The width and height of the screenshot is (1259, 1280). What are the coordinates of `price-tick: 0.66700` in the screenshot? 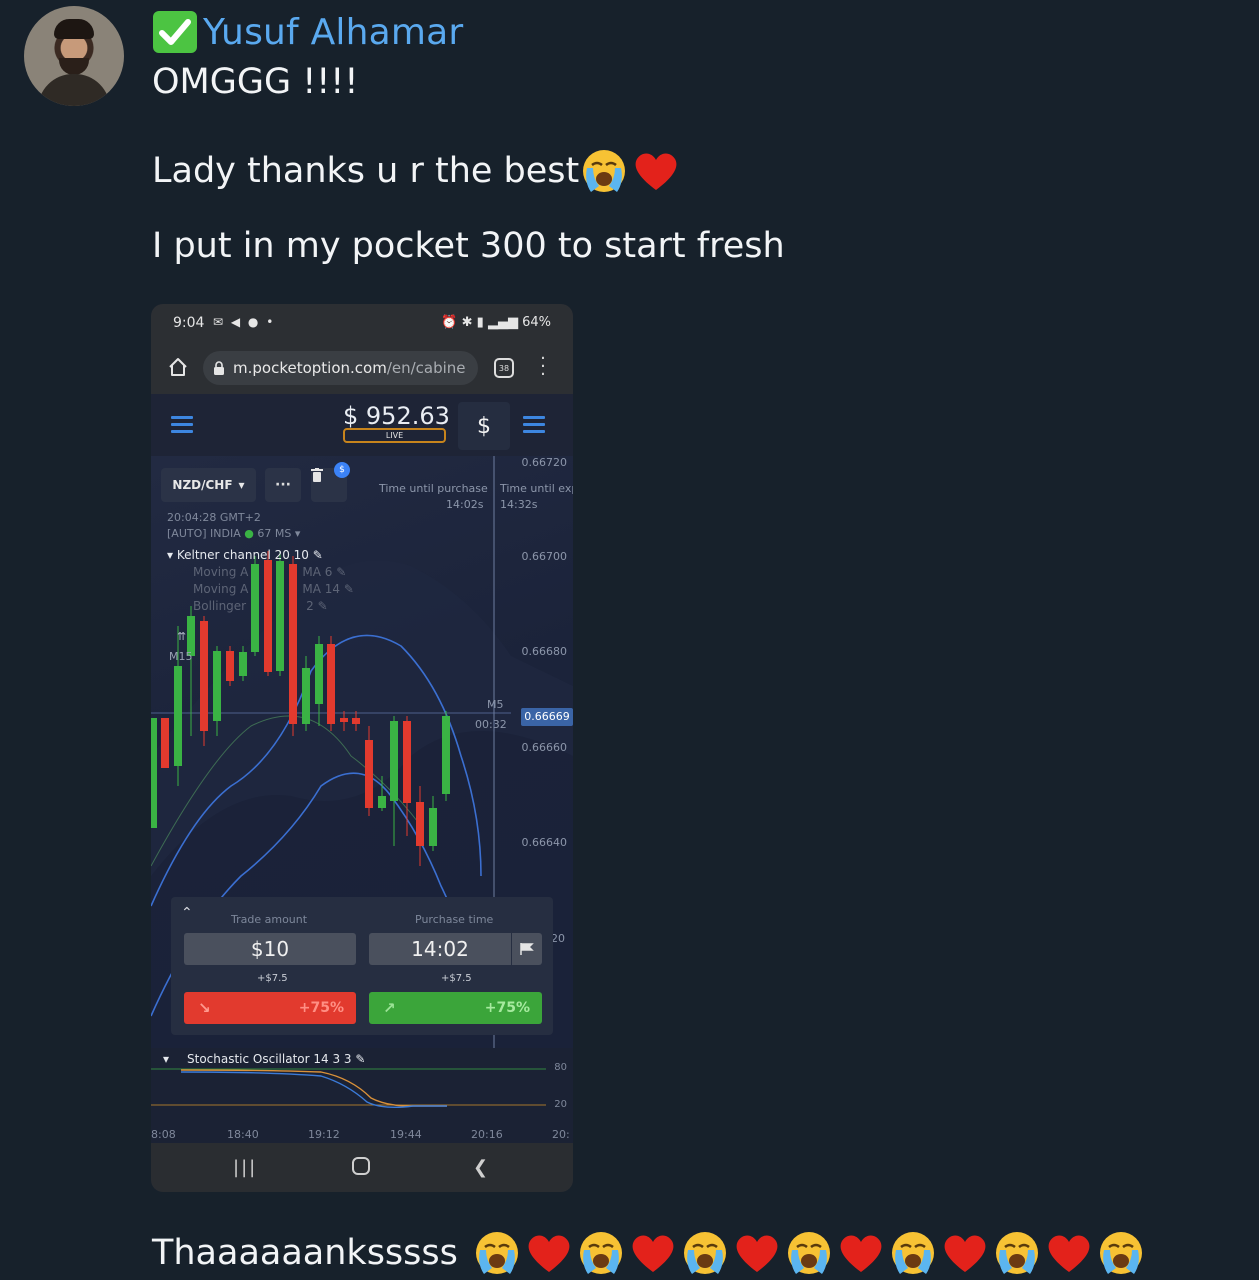 It's located at (544, 556).